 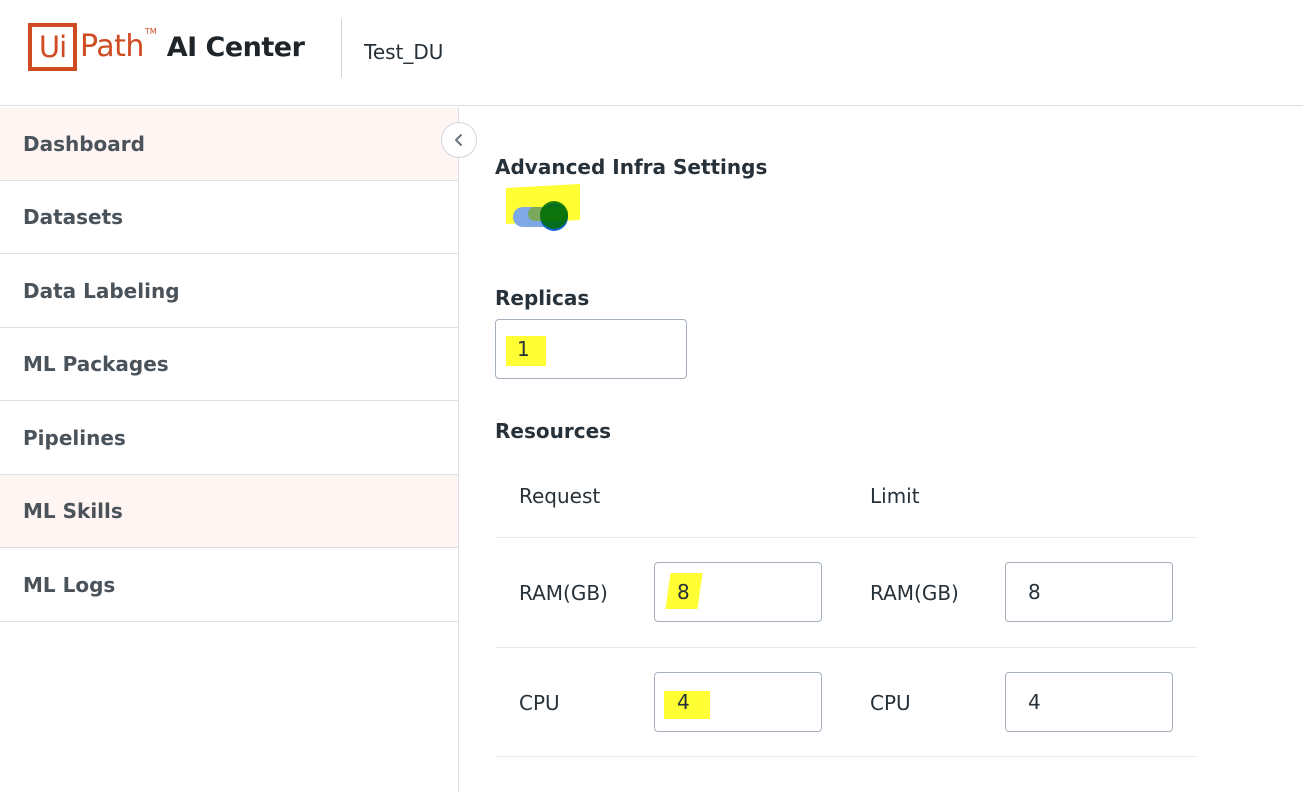 What do you see at coordinates (890, 703) in the screenshot?
I see `limit-cpu-label: CPU` at bounding box center [890, 703].